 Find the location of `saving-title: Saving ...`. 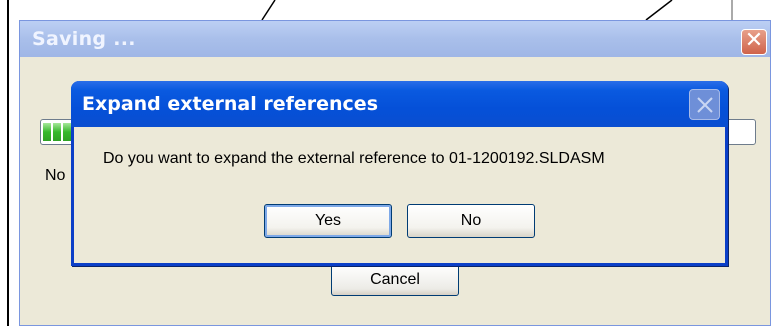

saving-title: Saving ... is located at coordinates (84, 39).